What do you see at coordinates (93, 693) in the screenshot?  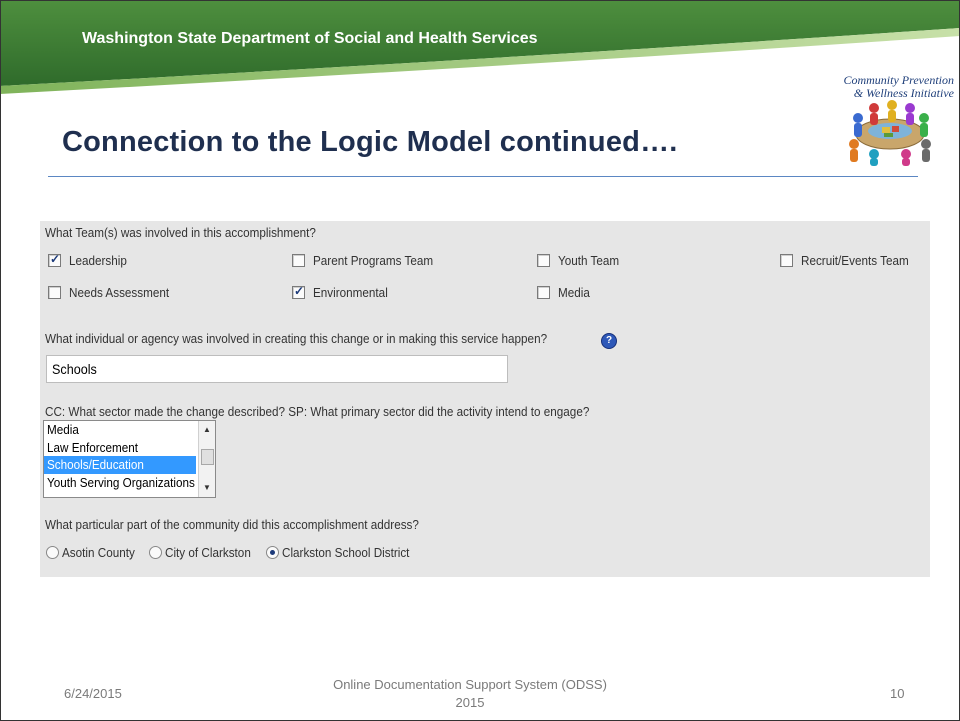 I see `footer-date: 6/24/2015` at bounding box center [93, 693].